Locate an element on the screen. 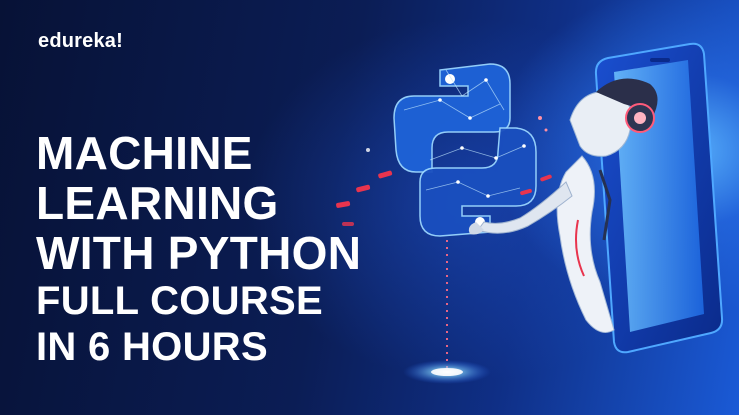 This screenshot has width=739, height=415. title-line-5: IN 6 HOURS is located at coordinates (152, 347).